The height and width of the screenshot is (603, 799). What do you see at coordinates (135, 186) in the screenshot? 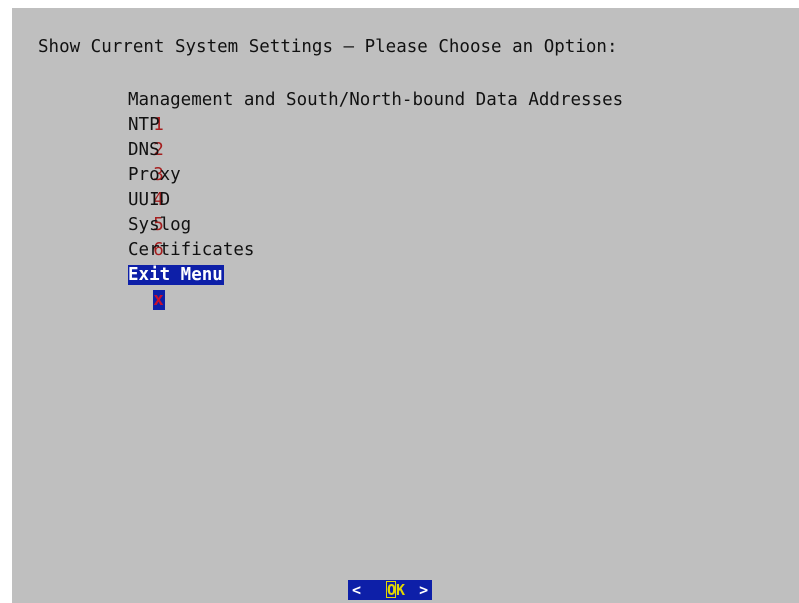
I see `menu-item-proxy: 4 Proxy` at bounding box center [135, 186].